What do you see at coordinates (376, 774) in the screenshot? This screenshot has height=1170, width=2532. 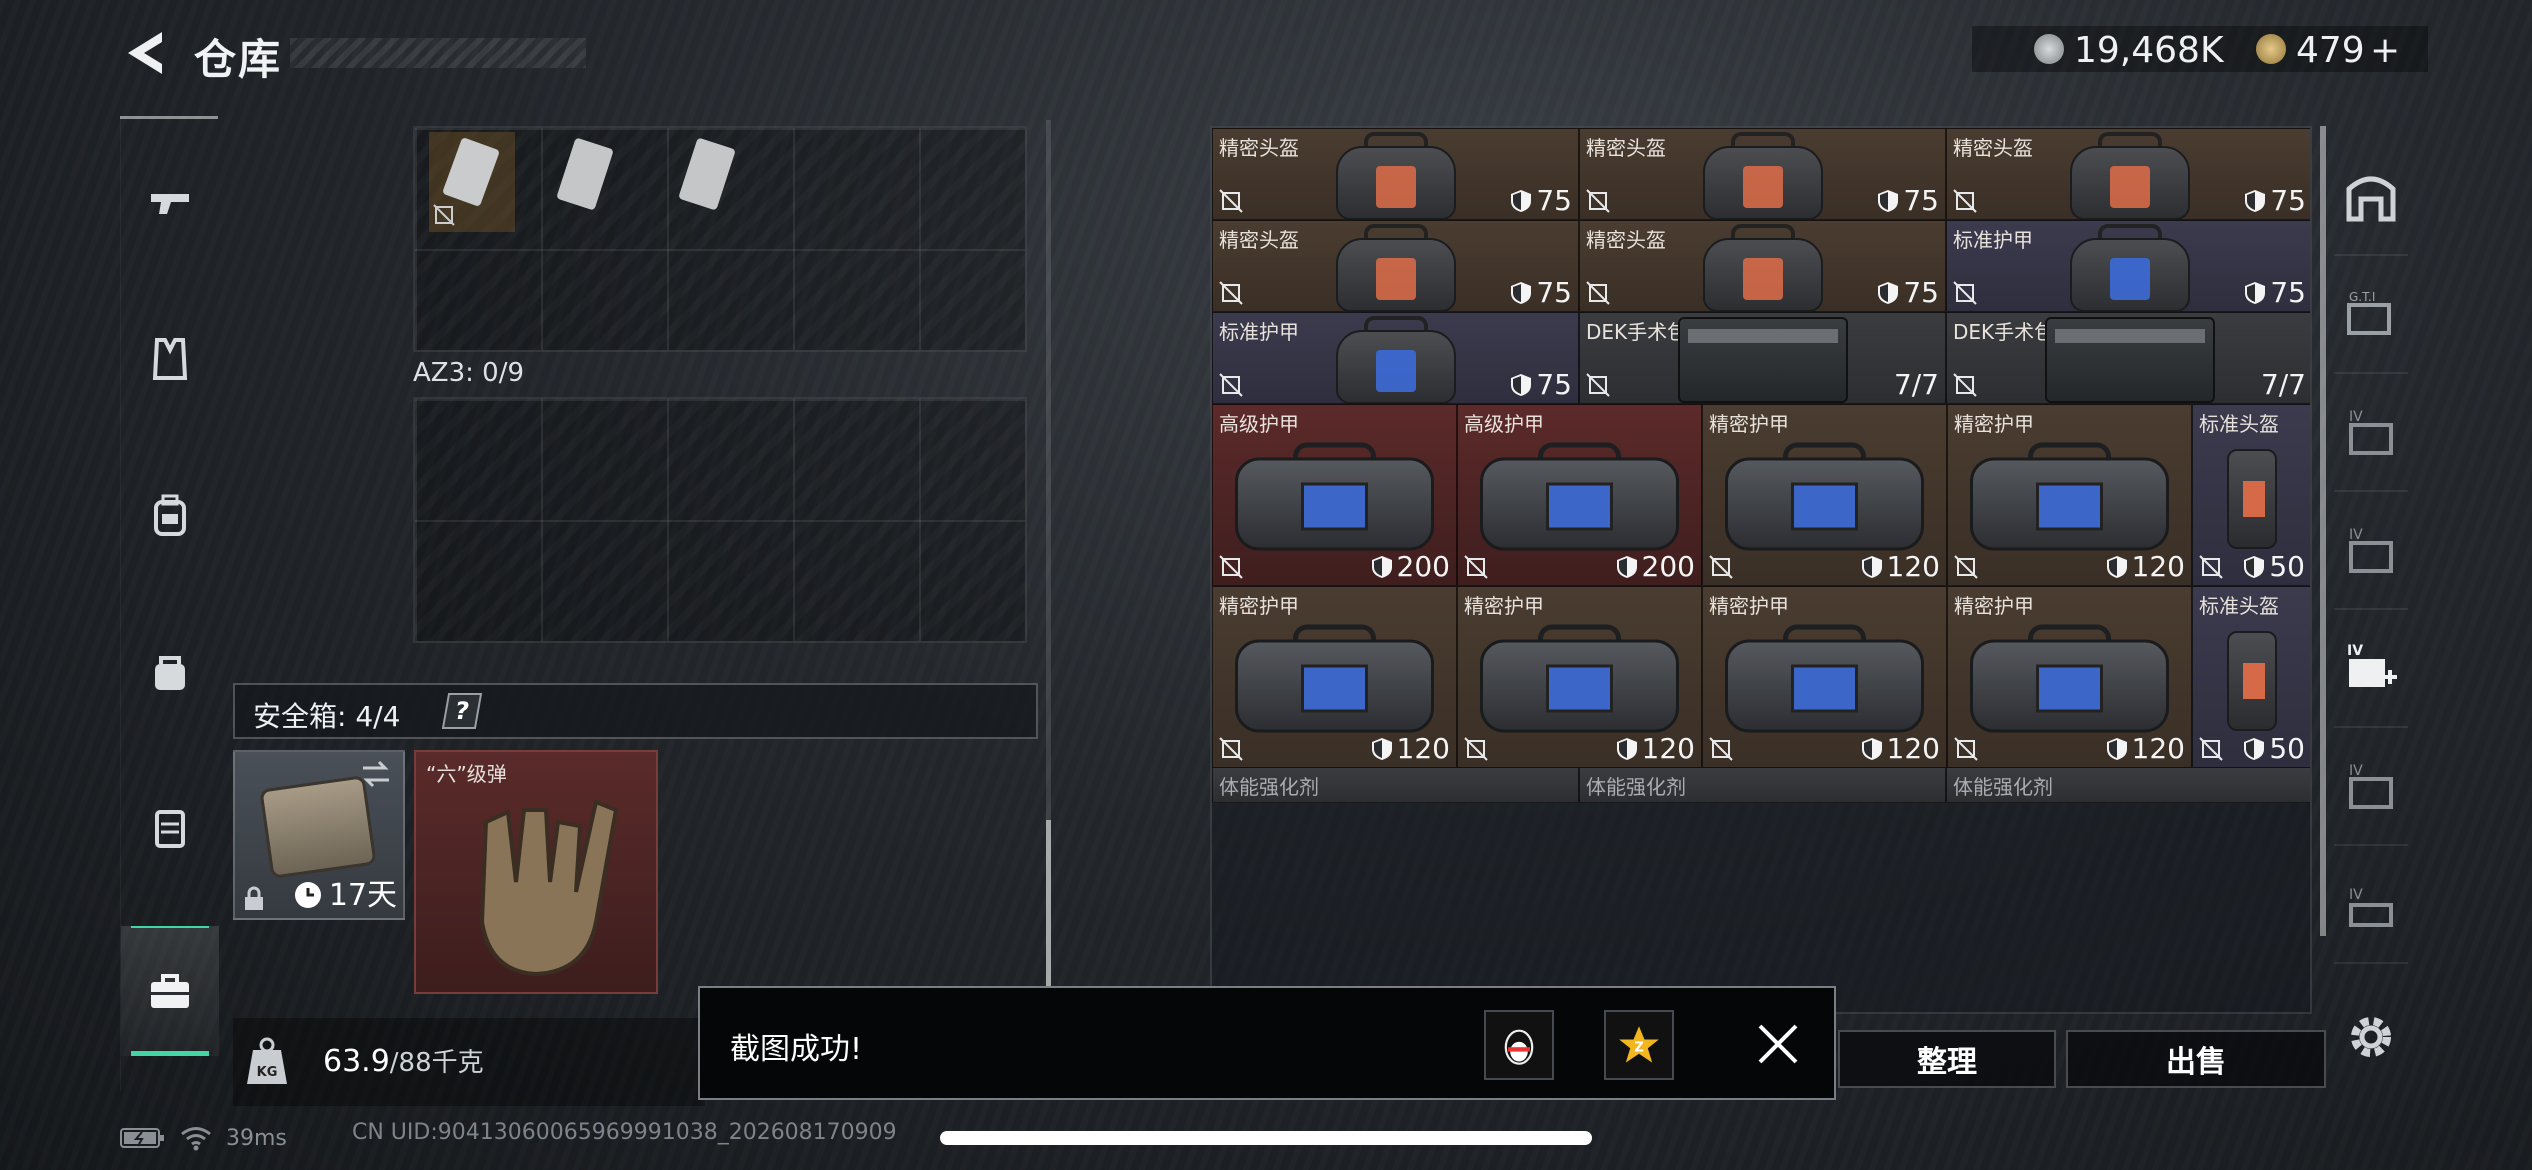 I see `swap-icon` at bounding box center [376, 774].